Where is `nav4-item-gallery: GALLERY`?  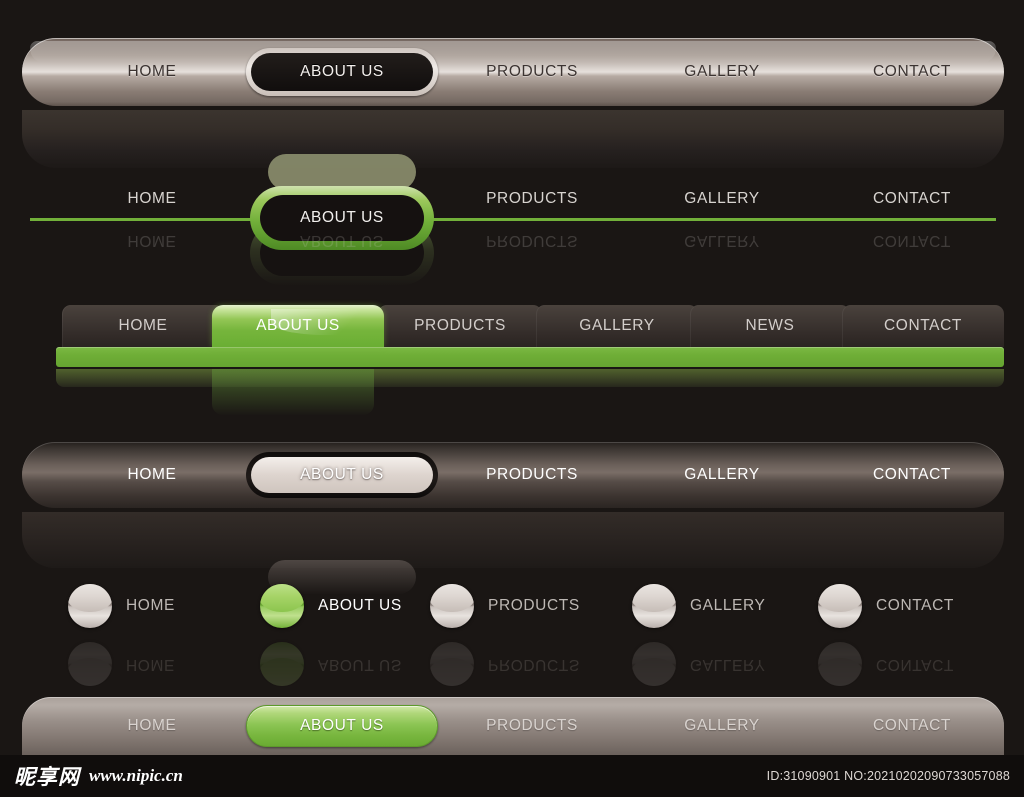
nav4-item-gallery: GALLERY is located at coordinates (722, 475).